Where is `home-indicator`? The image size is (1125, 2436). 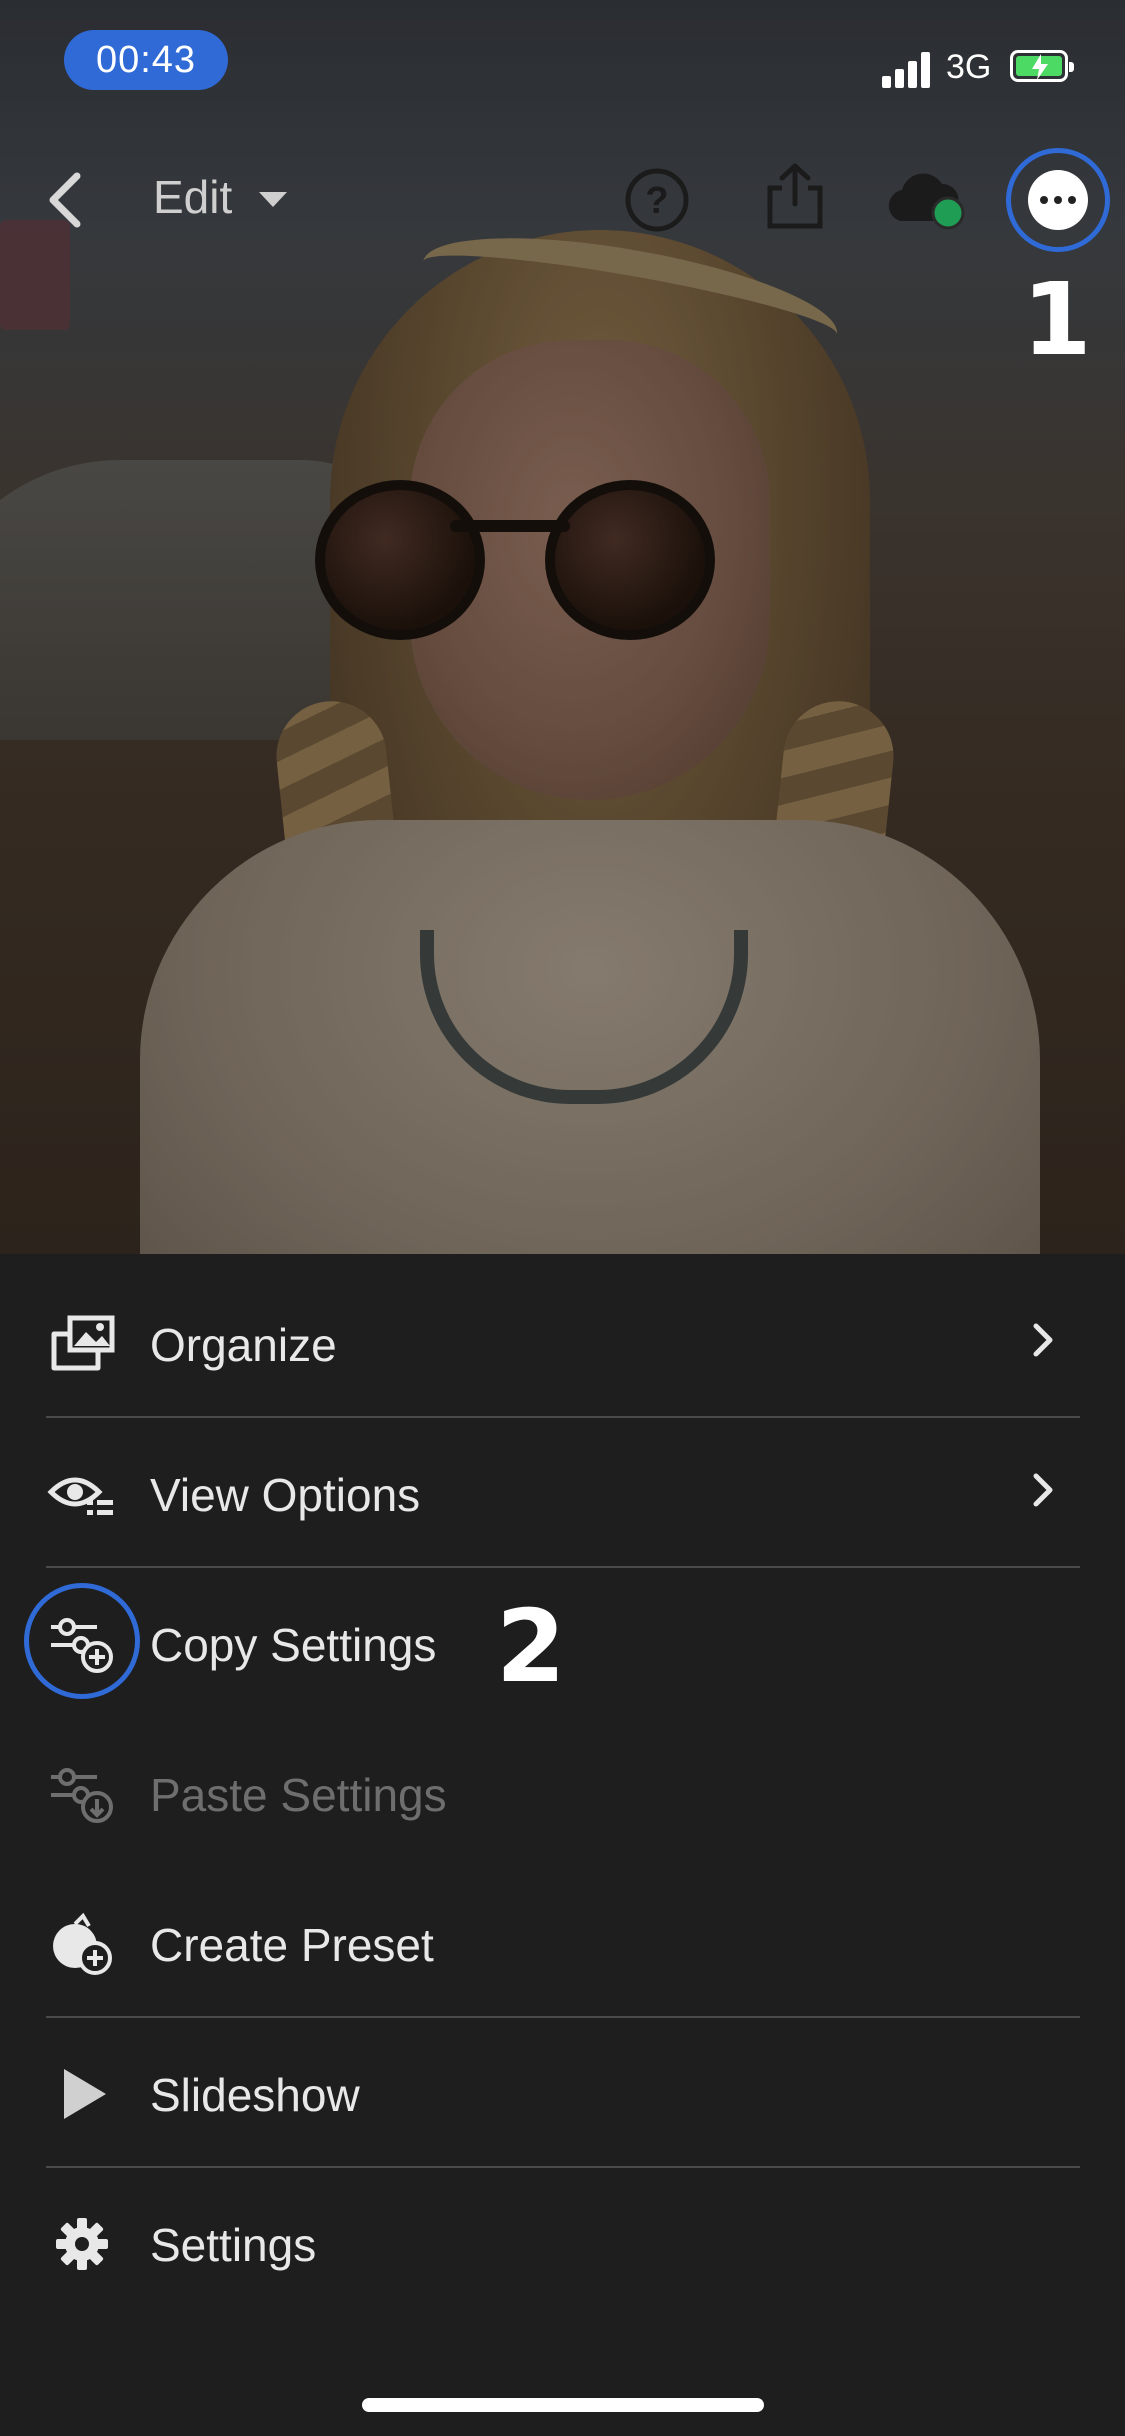 home-indicator is located at coordinates (563, 2405).